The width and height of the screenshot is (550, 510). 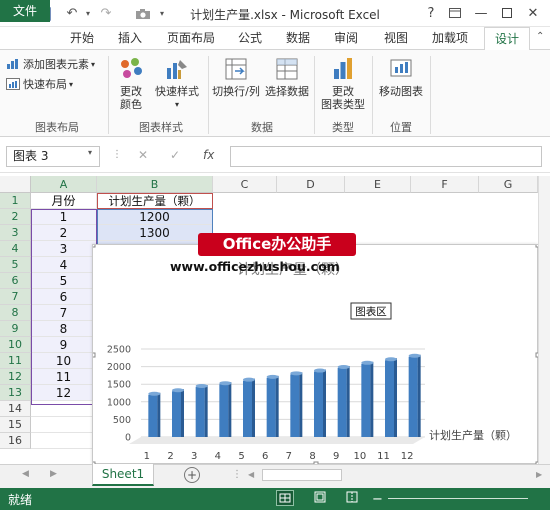 I want to click on tab-home: 开始, so click(x=82, y=38).